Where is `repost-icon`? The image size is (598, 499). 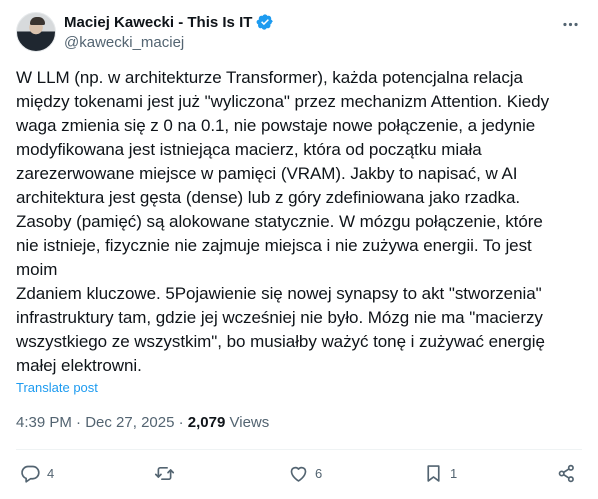 repost-icon is located at coordinates (164, 473).